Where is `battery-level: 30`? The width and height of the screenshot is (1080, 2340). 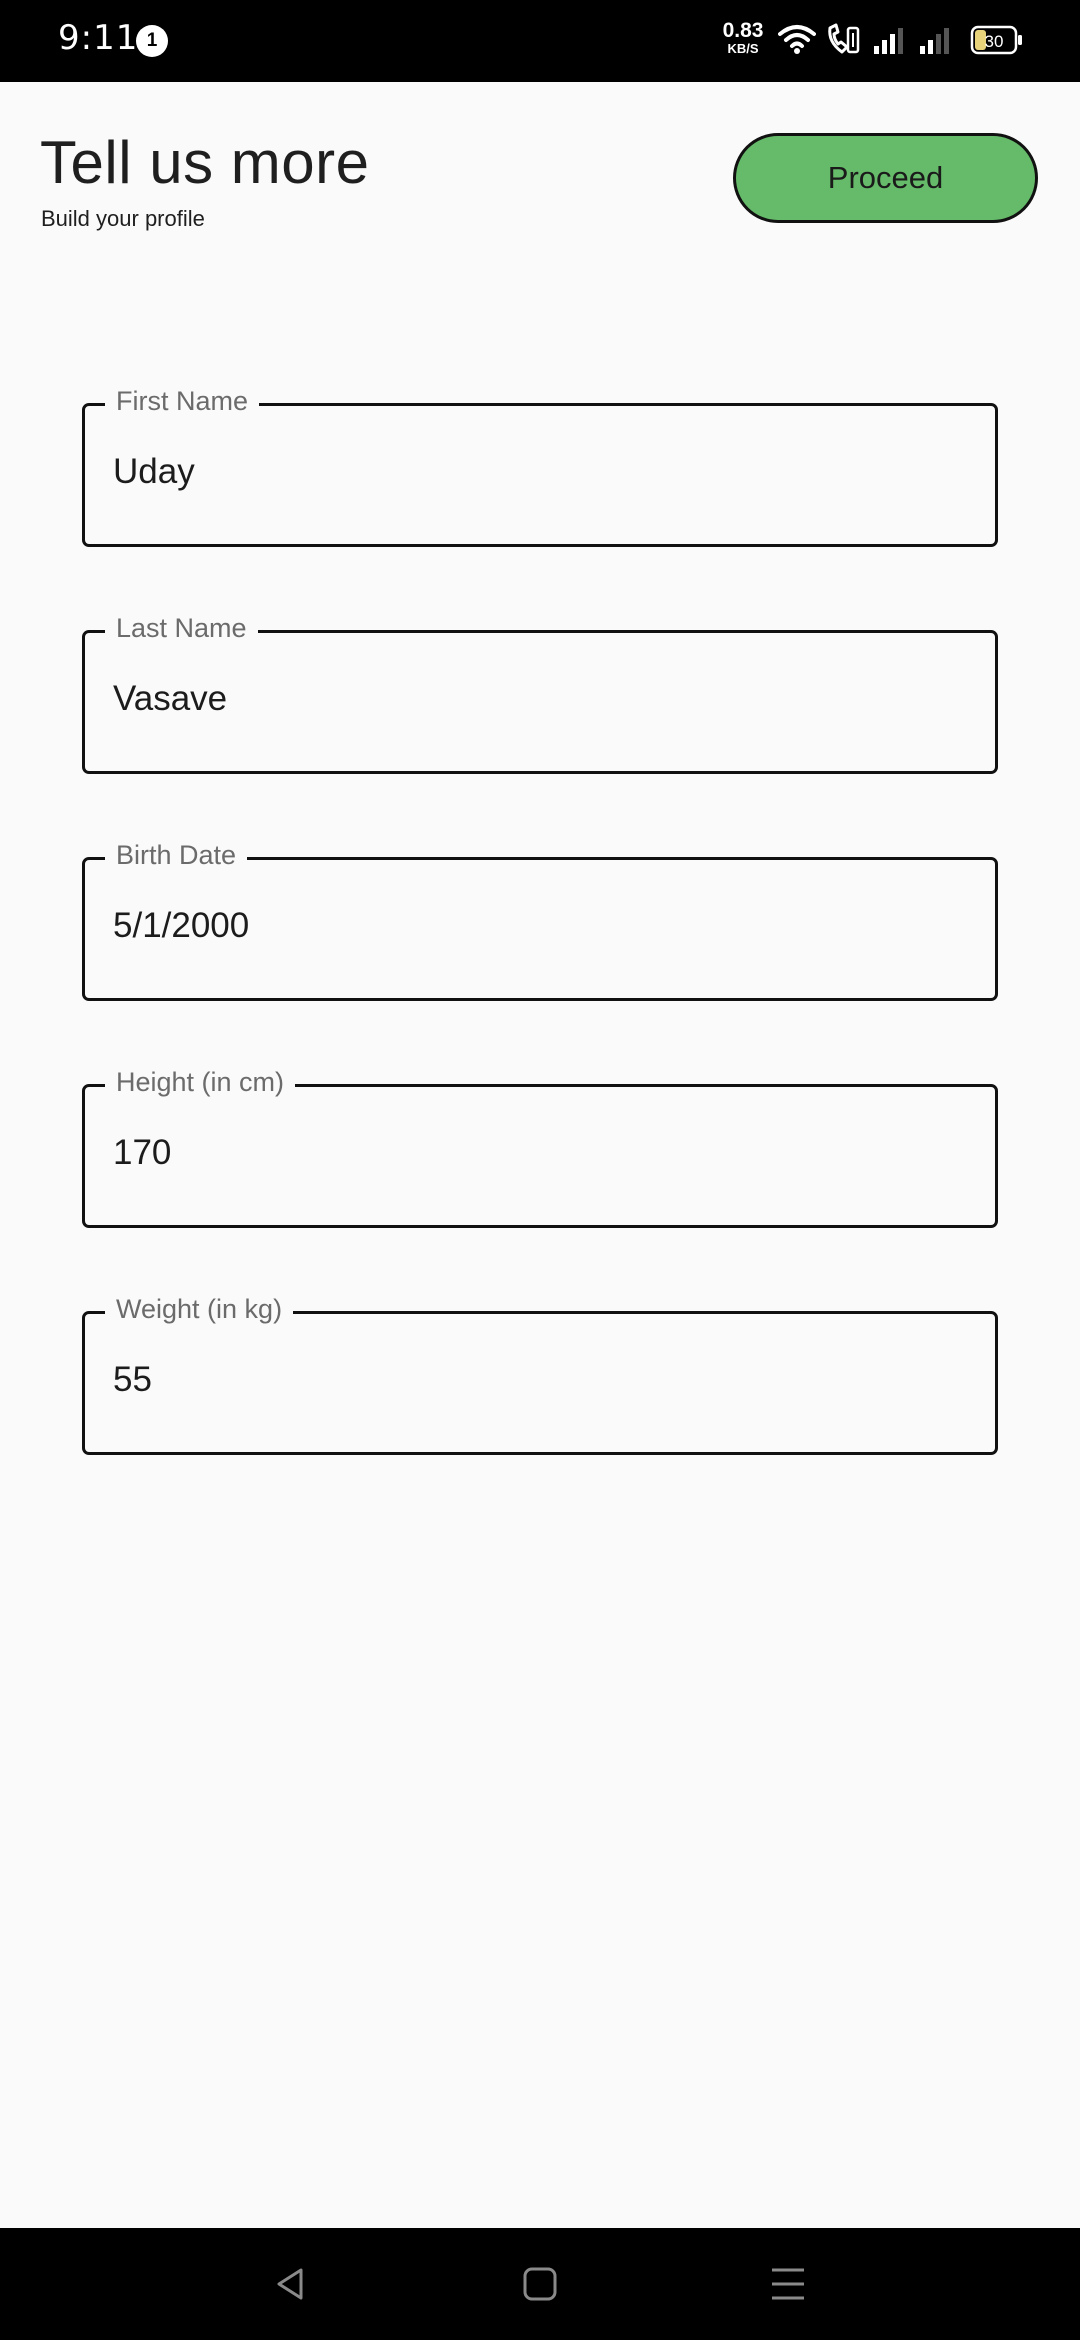 battery-level: 30 is located at coordinates (994, 41).